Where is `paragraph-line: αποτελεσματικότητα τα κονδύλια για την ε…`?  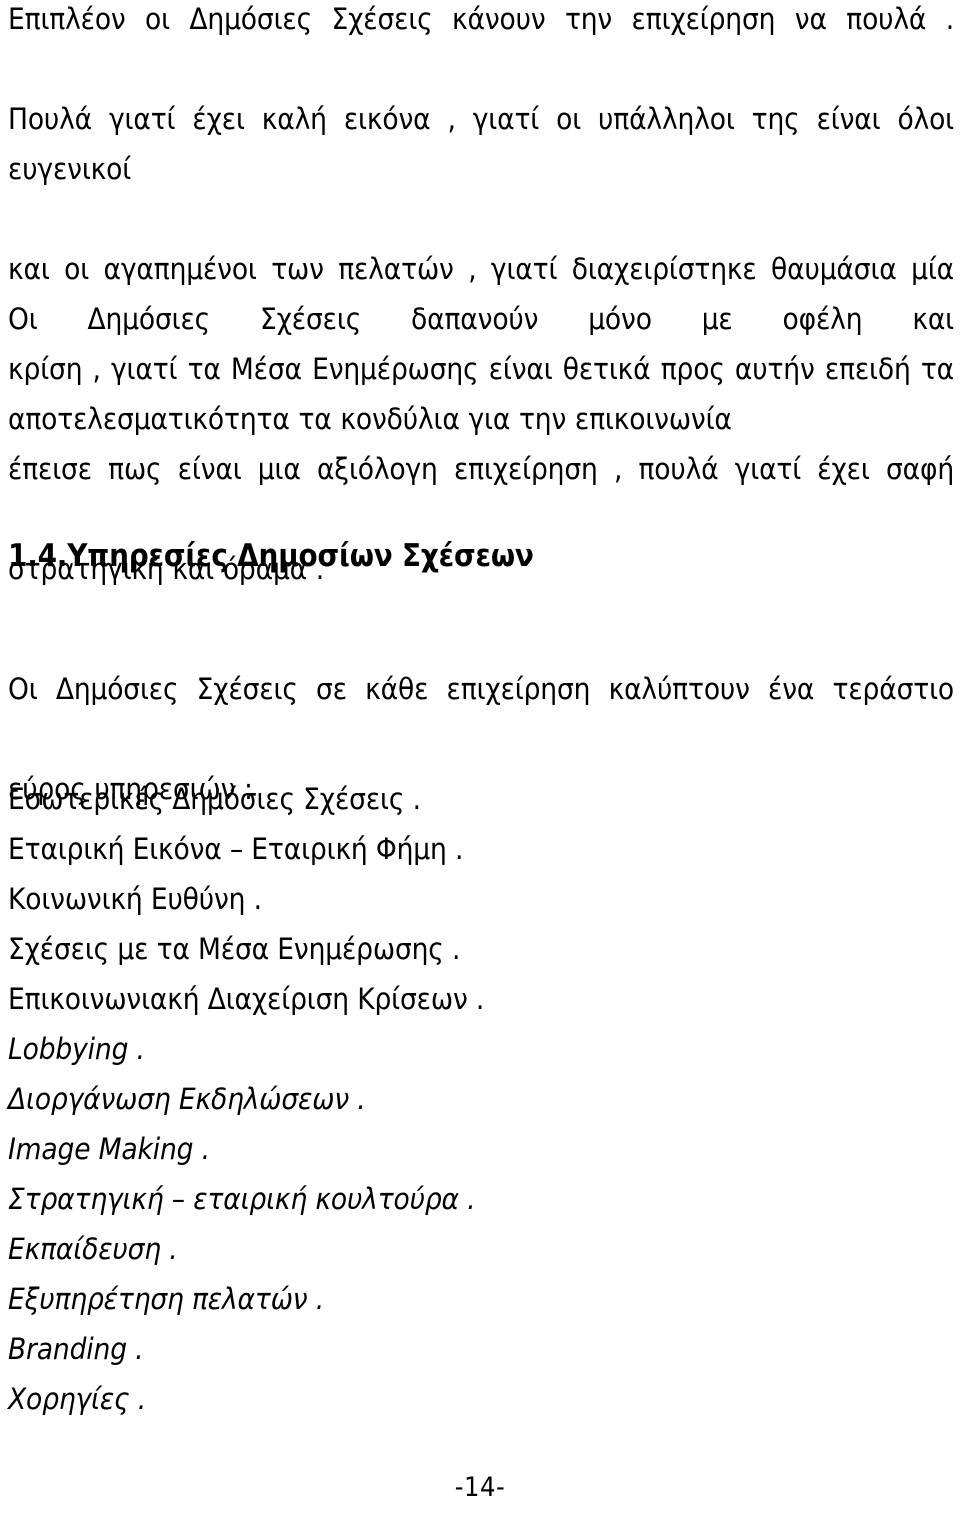
paragraph-line: αποτελεσματικότητα τα κονδύλια για την ε… is located at coordinates (370, 419).